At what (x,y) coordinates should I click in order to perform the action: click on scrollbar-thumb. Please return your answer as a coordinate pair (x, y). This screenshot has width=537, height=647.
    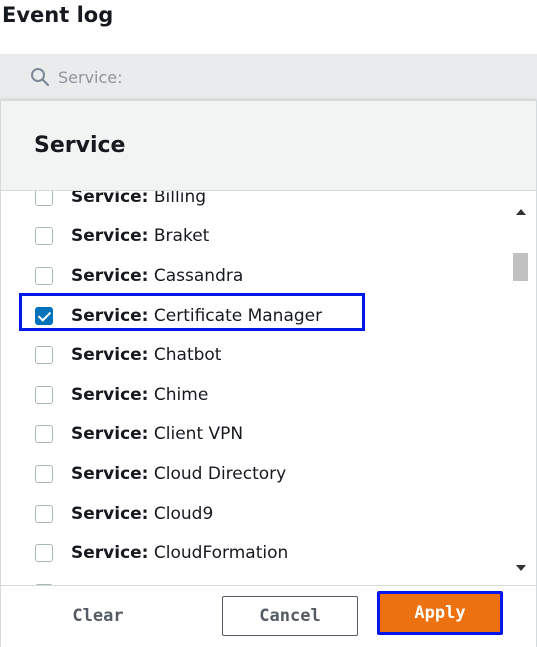
    Looking at the image, I should click on (520, 267).